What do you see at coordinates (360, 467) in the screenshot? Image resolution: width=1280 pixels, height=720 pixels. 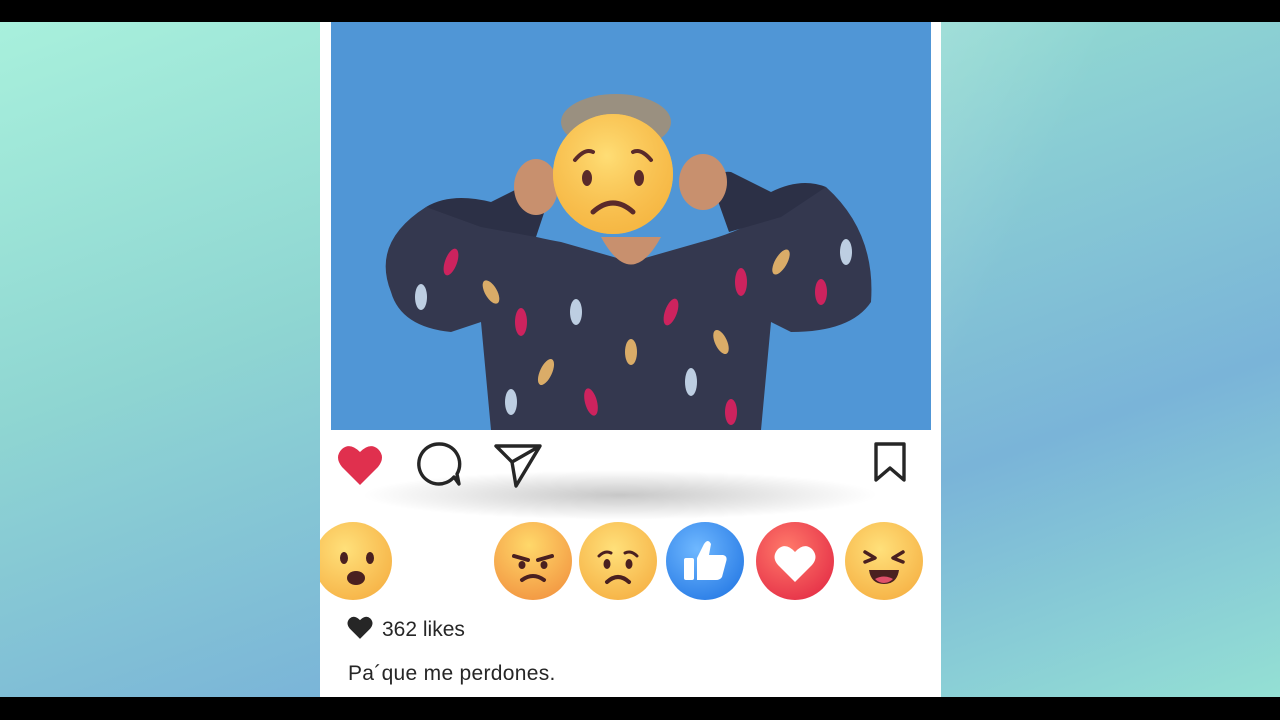 I see `like-heart-icon` at bounding box center [360, 467].